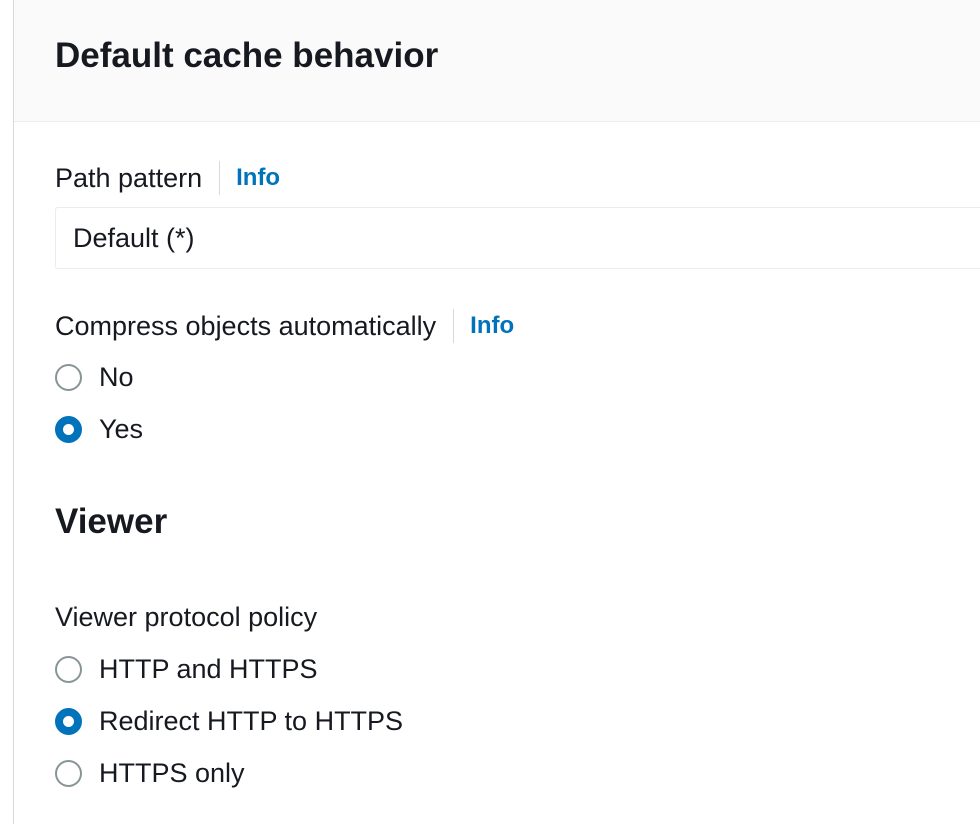 Image resolution: width=980 pixels, height=824 pixels. I want to click on viewer-radio-redirect-http-to-https: Redirect HTTP to HTTPS, so click(229, 721).